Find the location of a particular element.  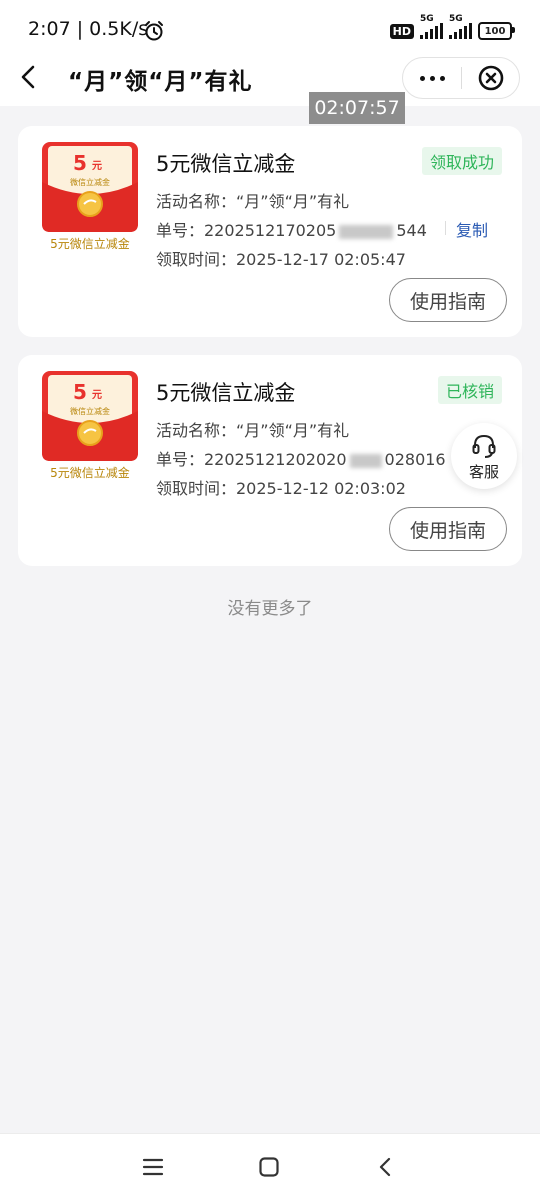

back-button is located at coordinates (29, 77).